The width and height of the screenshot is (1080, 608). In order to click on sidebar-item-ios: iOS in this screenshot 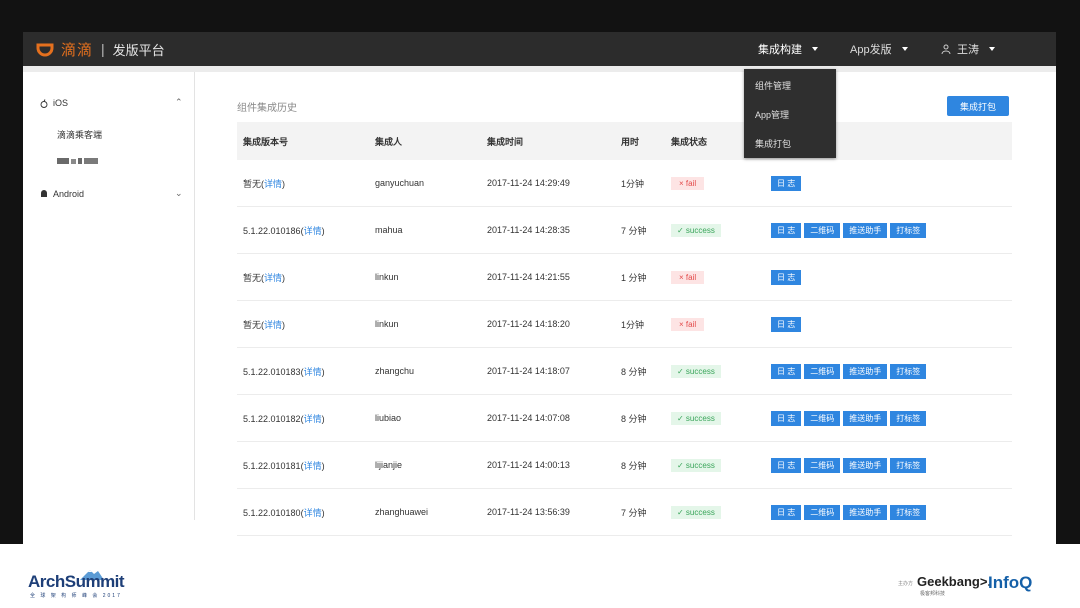, I will do `click(54, 103)`.